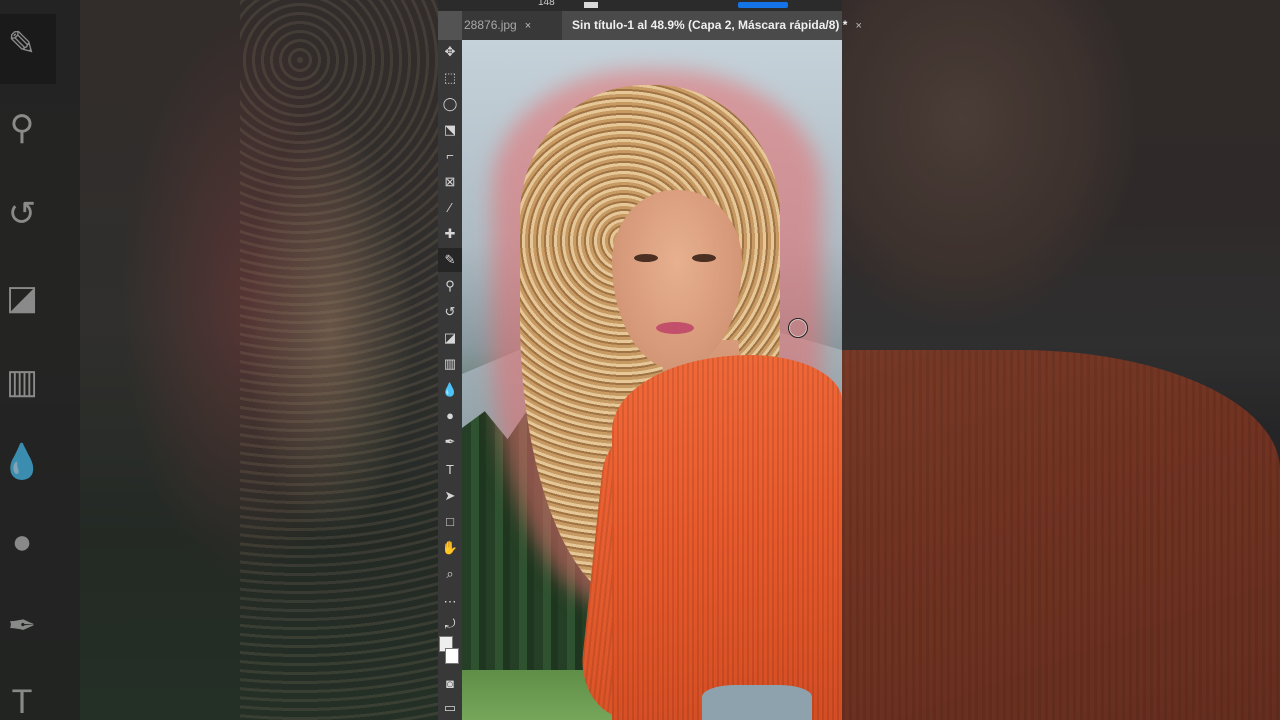 The image size is (1280, 720). I want to click on options-active-control, so click(763, 5).